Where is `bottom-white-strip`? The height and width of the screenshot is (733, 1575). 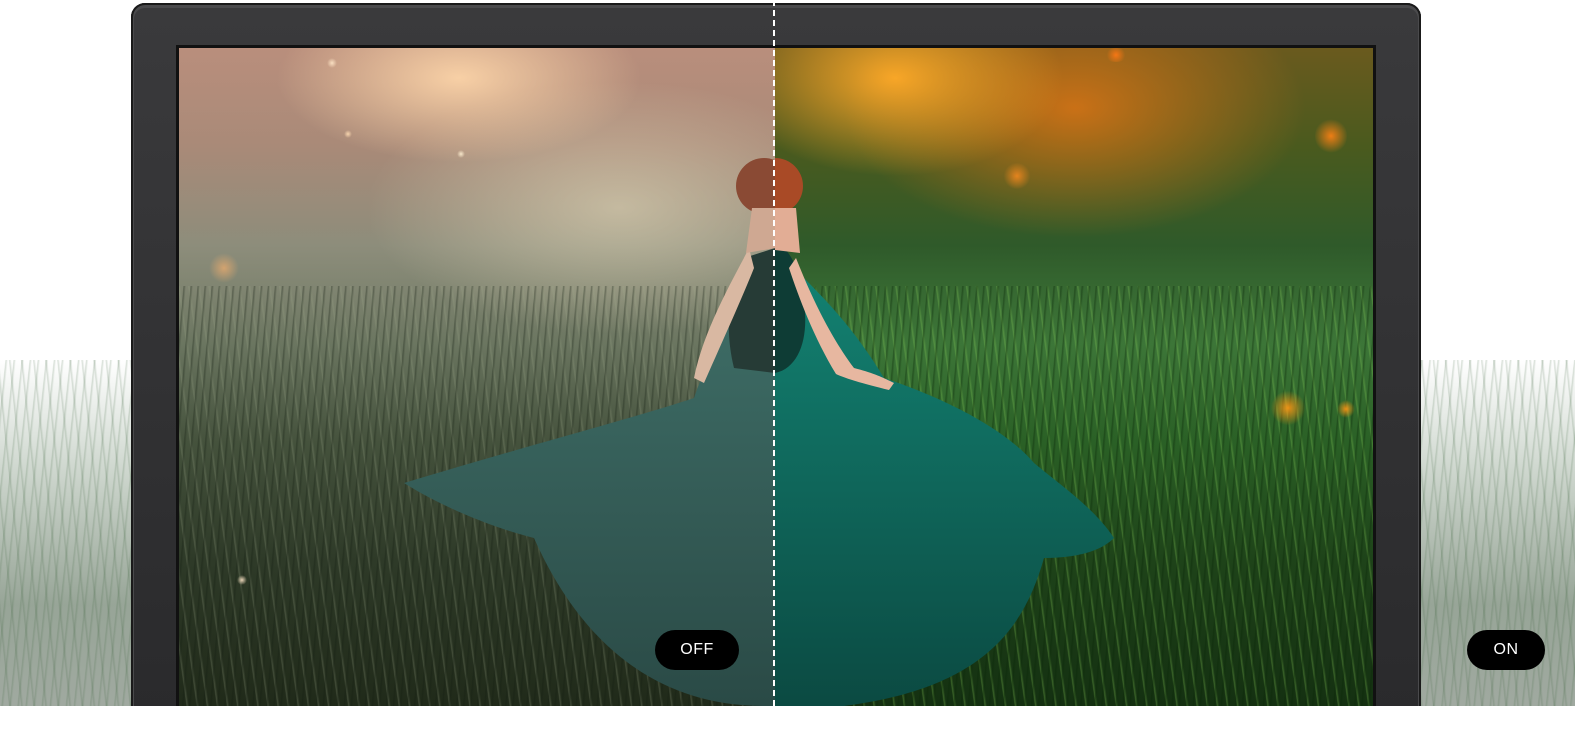 bottom-white-strip is located at coordinates (787, 719).